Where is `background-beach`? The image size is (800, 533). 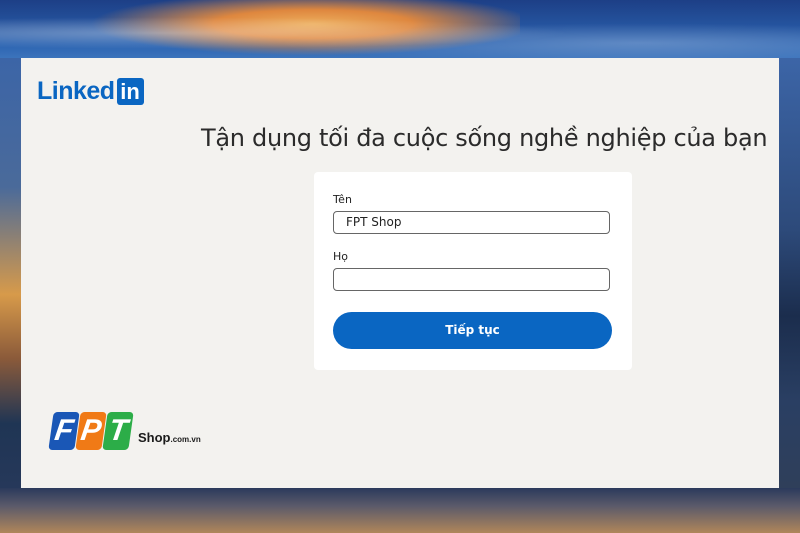
background-beach is located at coordinates (400, 510).